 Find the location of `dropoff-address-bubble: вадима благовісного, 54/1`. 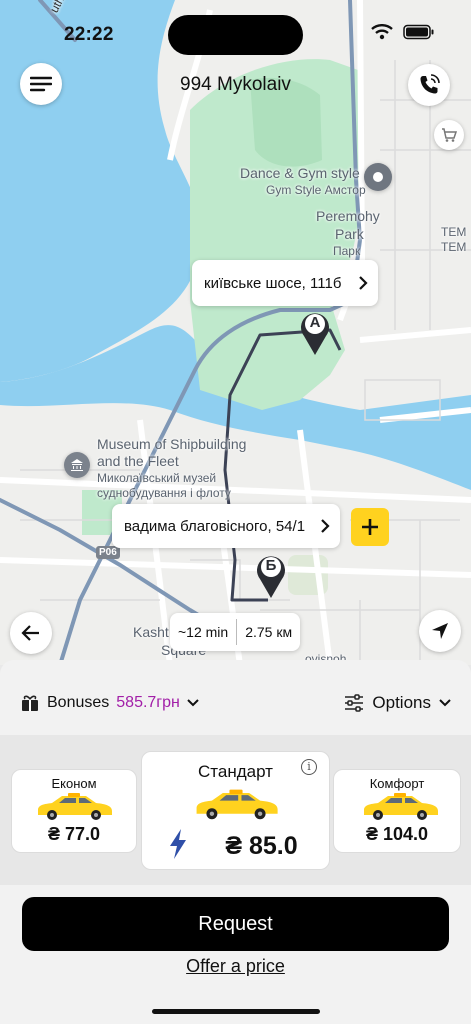

dropoff-address-bubble: вадима благовісного, 54/1 is located at coordinates (226, 526).